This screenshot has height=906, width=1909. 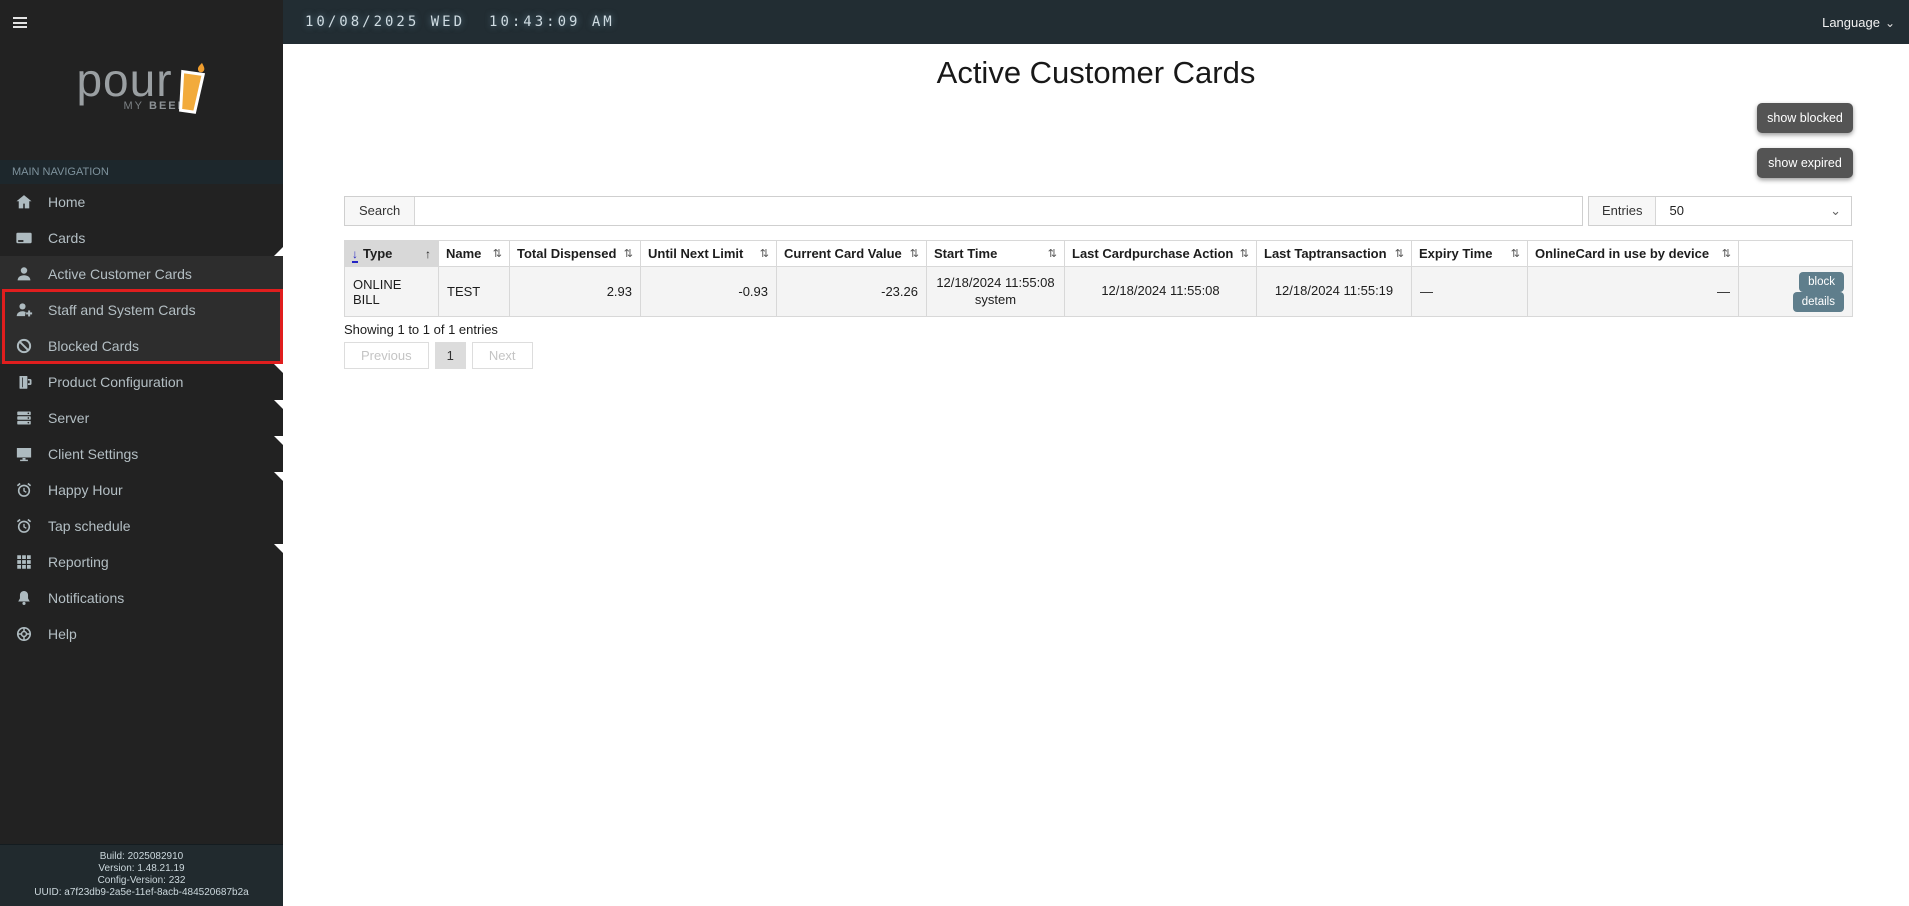 I want to click on column-header-type: ↓ Type ↑, so click(x=391, y=253).